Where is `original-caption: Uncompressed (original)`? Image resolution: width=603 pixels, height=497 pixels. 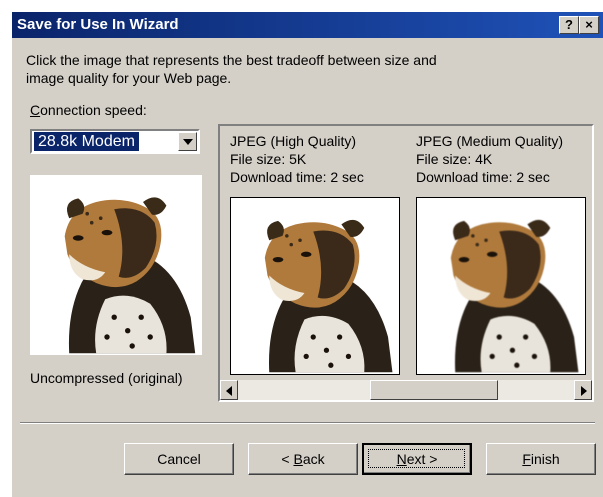 original-caption: Uncompressed (original) is located at coordinates (106, 378).